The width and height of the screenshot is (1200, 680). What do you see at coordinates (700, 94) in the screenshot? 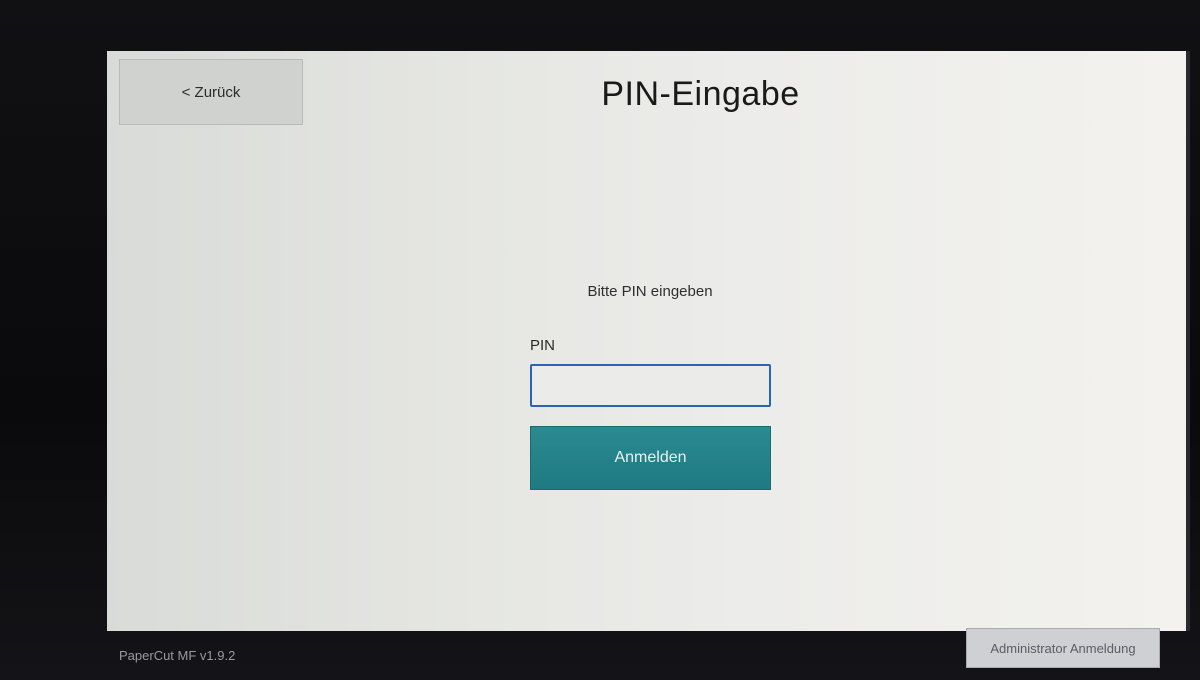
I see `page-title: PIN-Eingabe` at bounding box center [700, 94].